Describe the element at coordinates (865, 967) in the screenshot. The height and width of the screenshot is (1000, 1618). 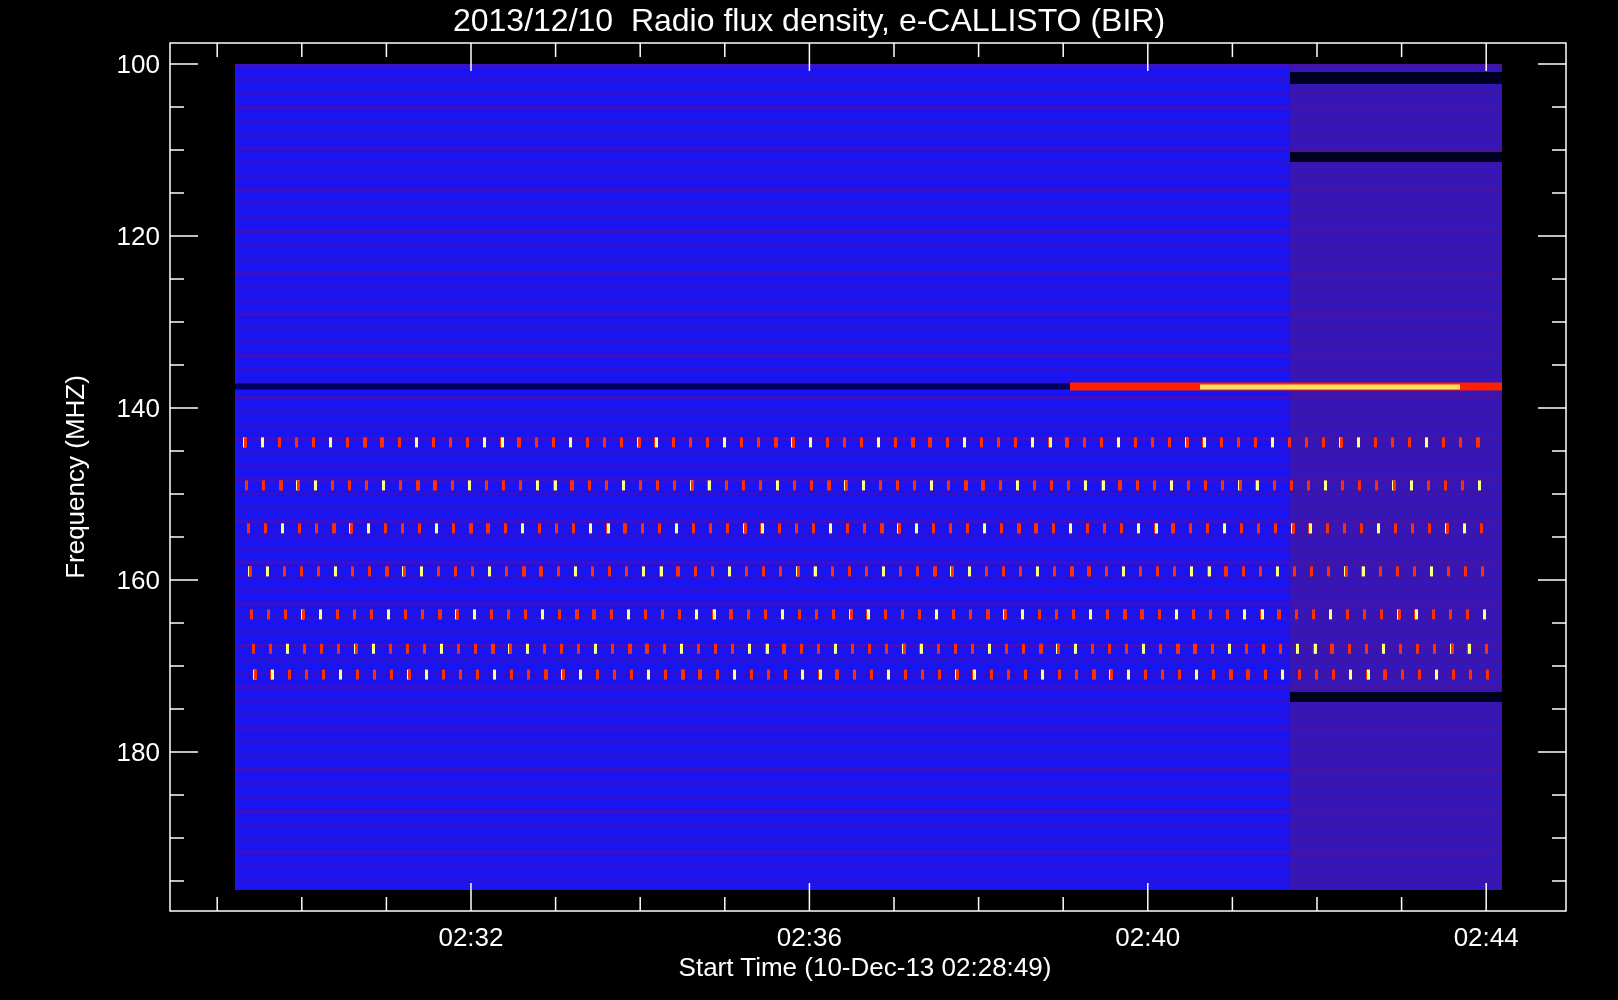
I see `x-axis-label: Start Time (10-Dec-13 02:28:49)` at that location.